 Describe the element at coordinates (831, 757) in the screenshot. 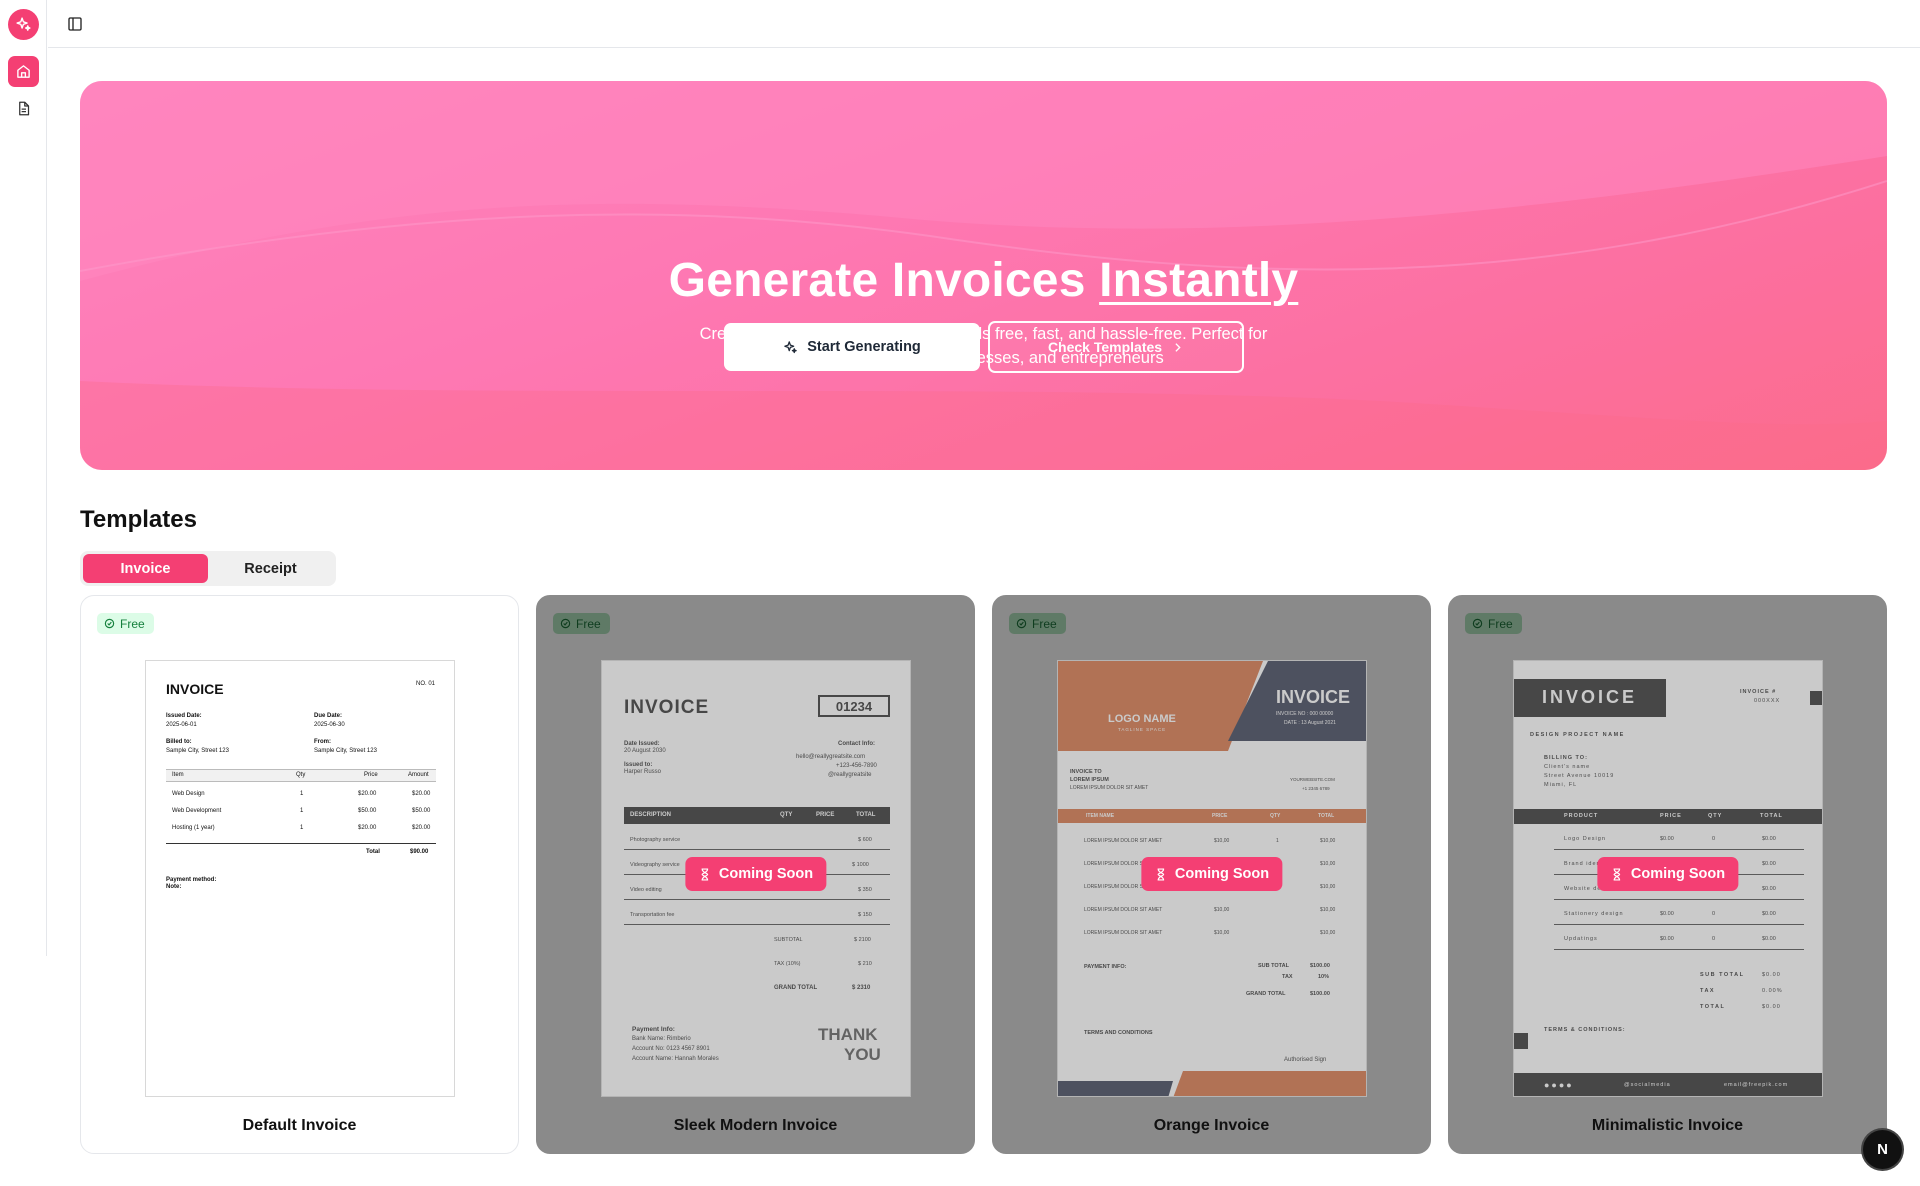

I see `sleek-contact-email: hello@reallygreatsite.com` at that location.